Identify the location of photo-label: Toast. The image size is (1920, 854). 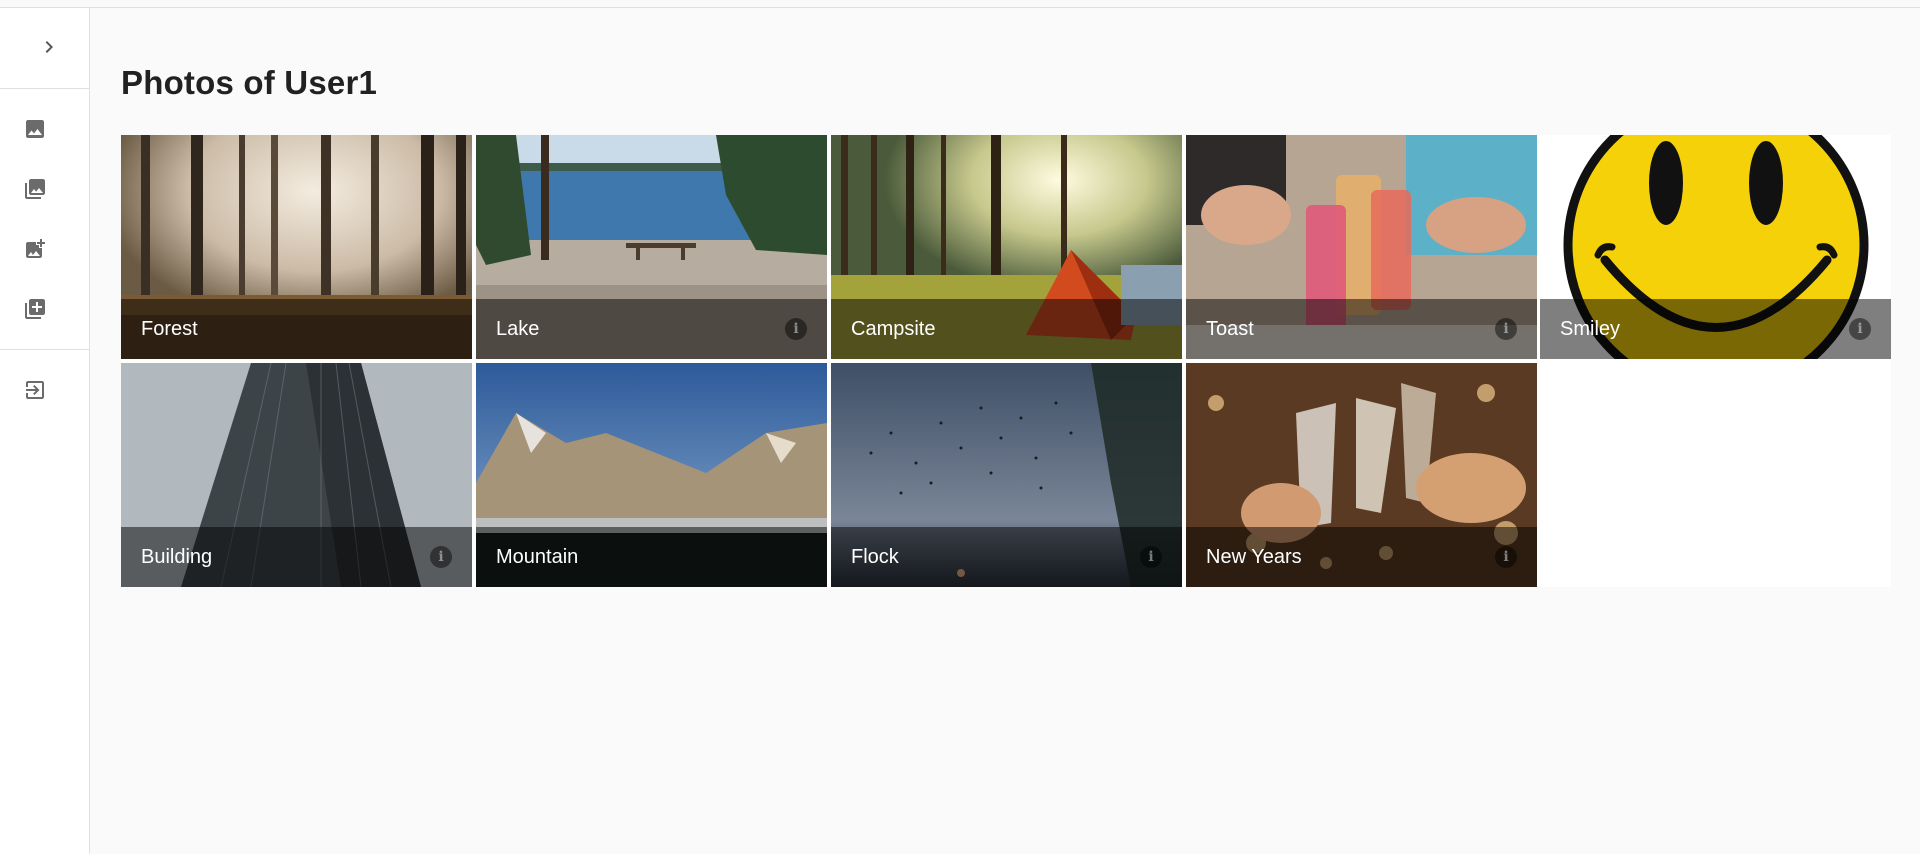
(1230, 328).